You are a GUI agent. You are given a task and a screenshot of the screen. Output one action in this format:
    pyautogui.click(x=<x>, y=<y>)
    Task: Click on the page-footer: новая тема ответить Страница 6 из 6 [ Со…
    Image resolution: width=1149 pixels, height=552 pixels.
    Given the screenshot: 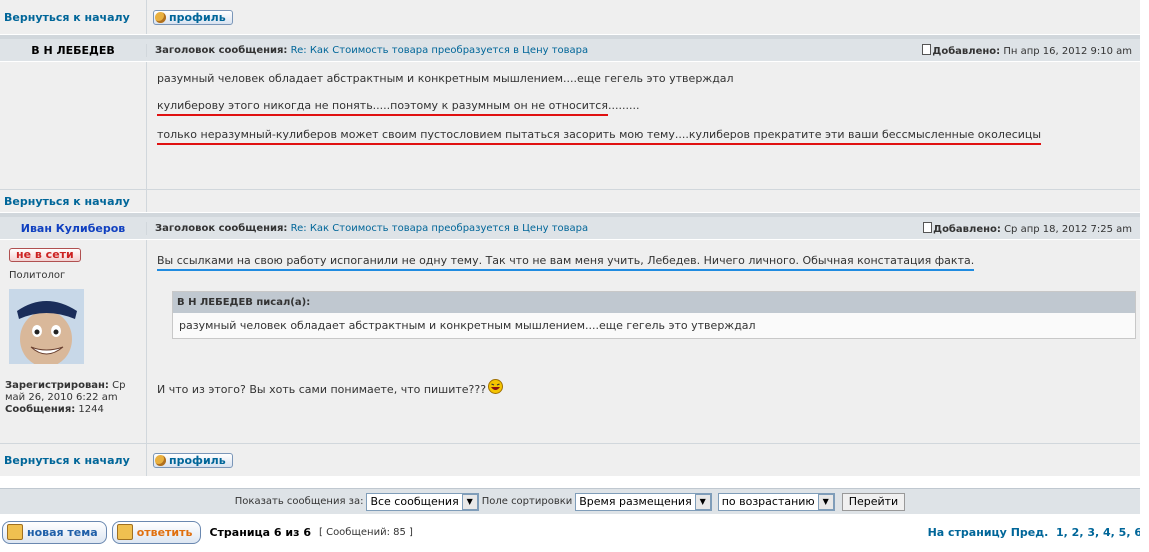 What is the action you would take?
    pyautogui.click(x=572, y=532)
    